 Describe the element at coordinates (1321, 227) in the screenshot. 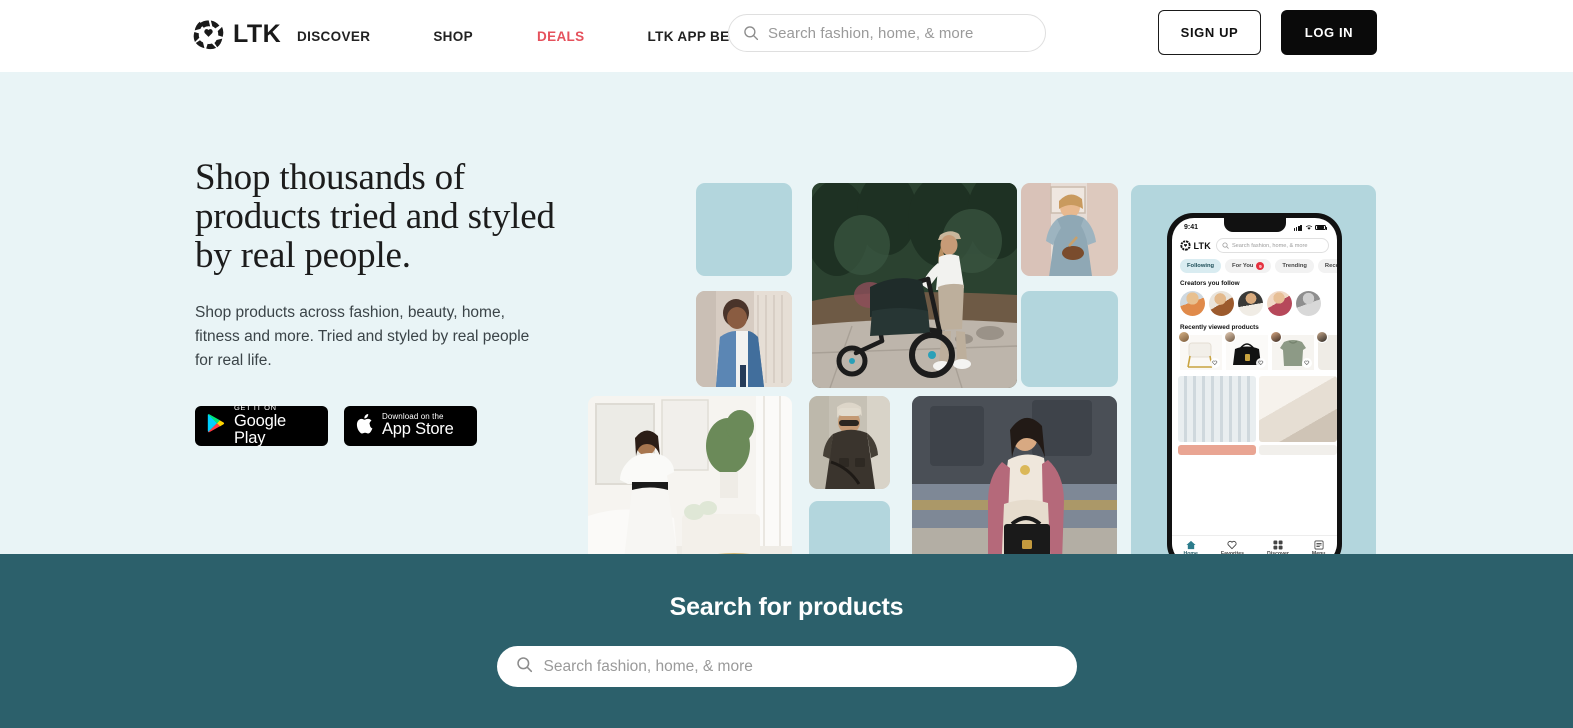

I see `battery-icon` at that location.